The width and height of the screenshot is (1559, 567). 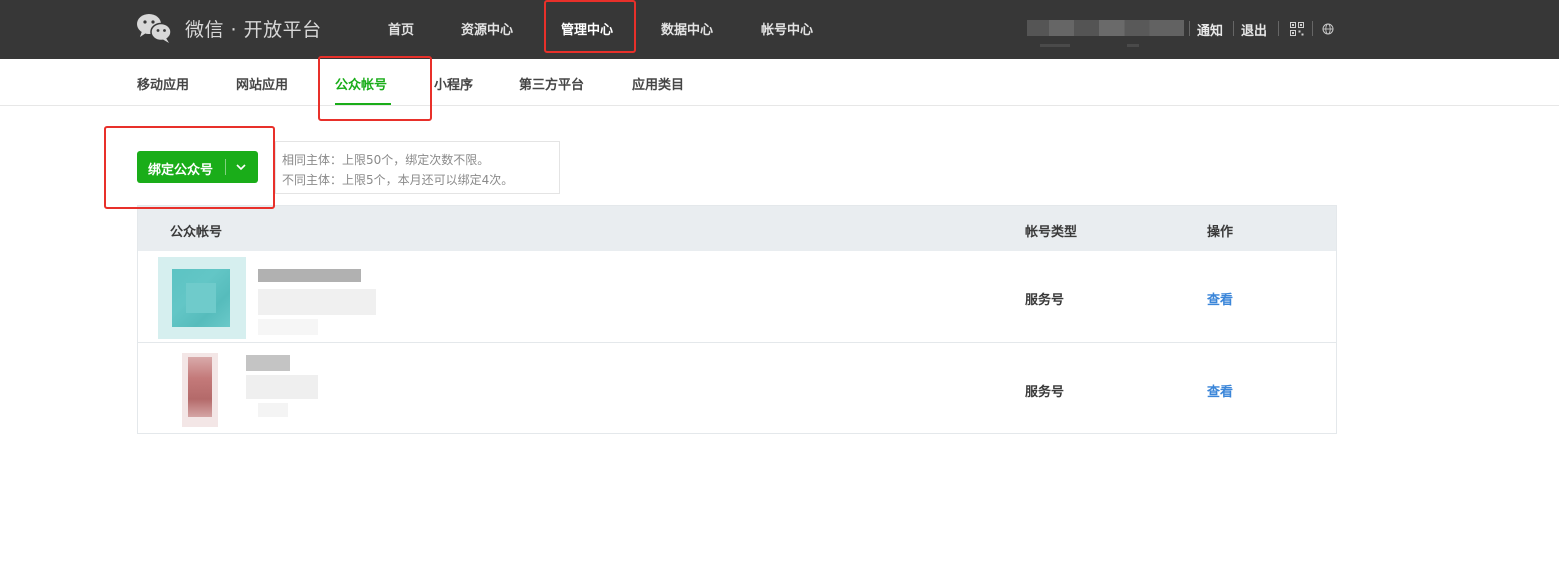 I want to click on column-header-type: 帐号类型, so click(x=1051, y=232).